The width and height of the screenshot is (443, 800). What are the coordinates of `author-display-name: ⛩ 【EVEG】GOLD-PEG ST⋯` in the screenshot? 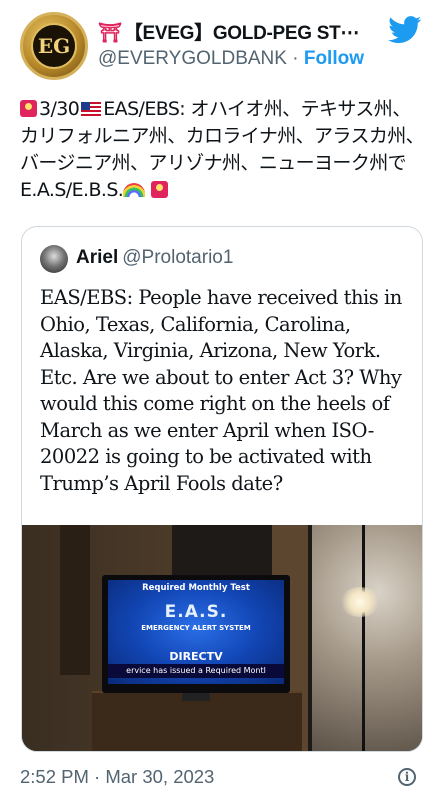 It's located at (243, 31).